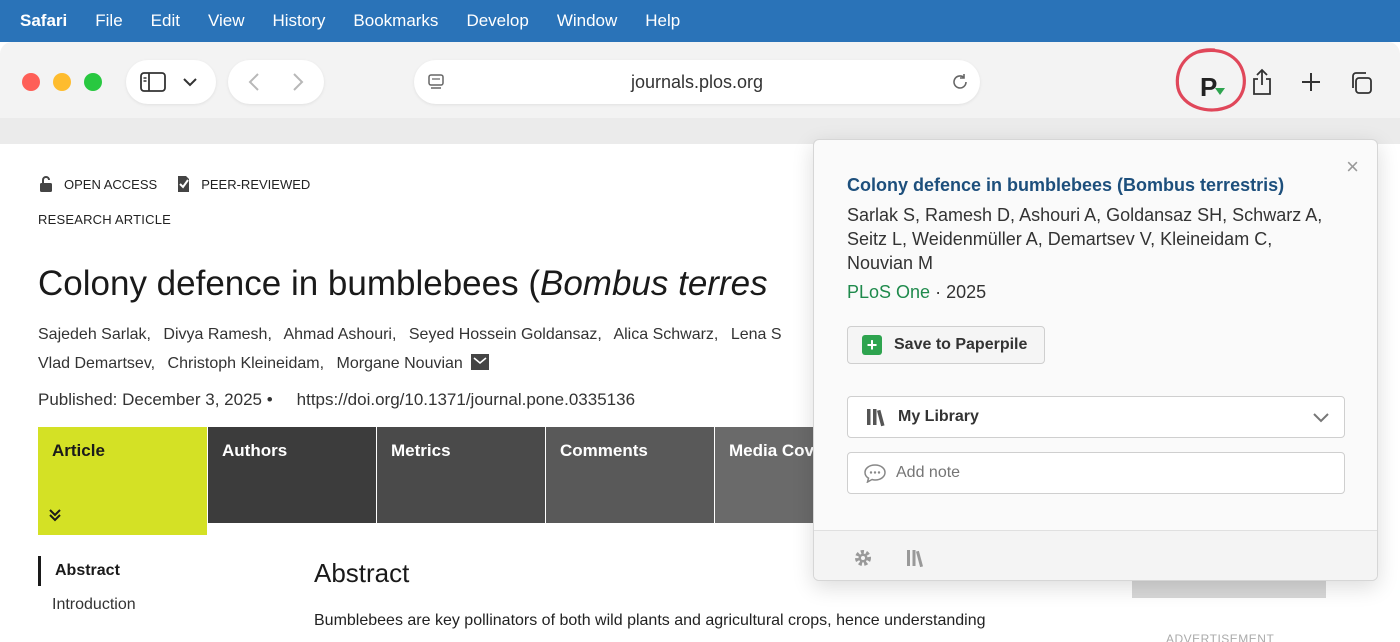 The height and width of the screenshot is (642, 1400). What do you see at coordinates (1096, 417) in the screenshot?
I see `library-select: My Library` at bounding box center [1096, 417].